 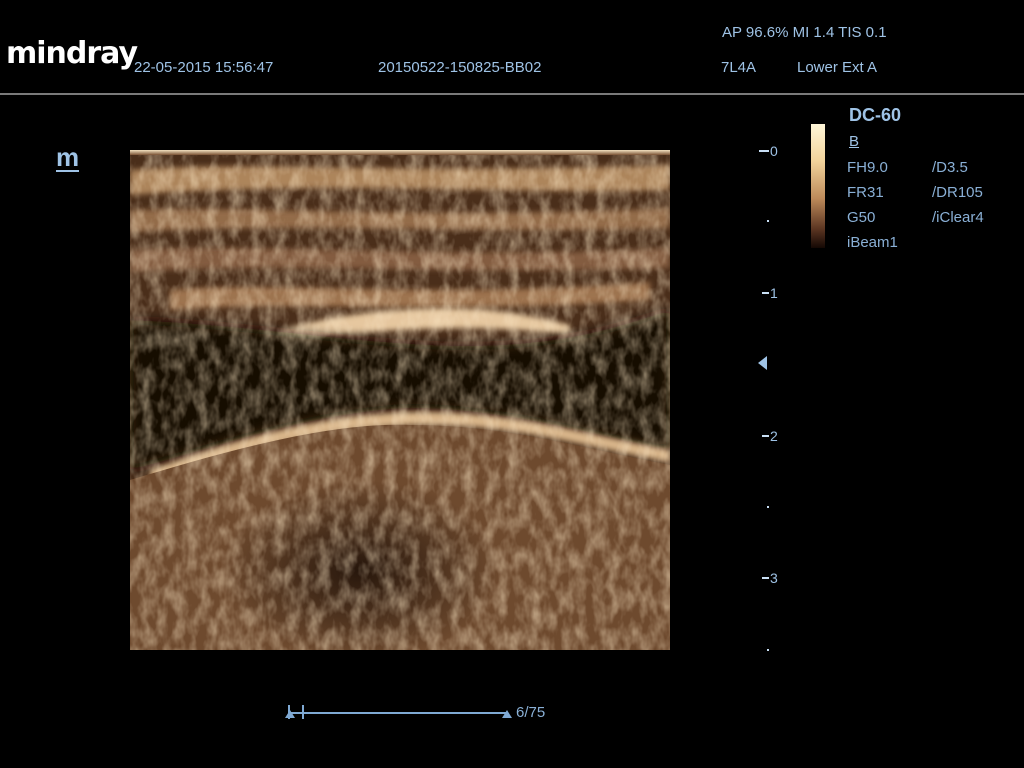 I want to click on brand-logo: mindray, so click(x=72, y=53).